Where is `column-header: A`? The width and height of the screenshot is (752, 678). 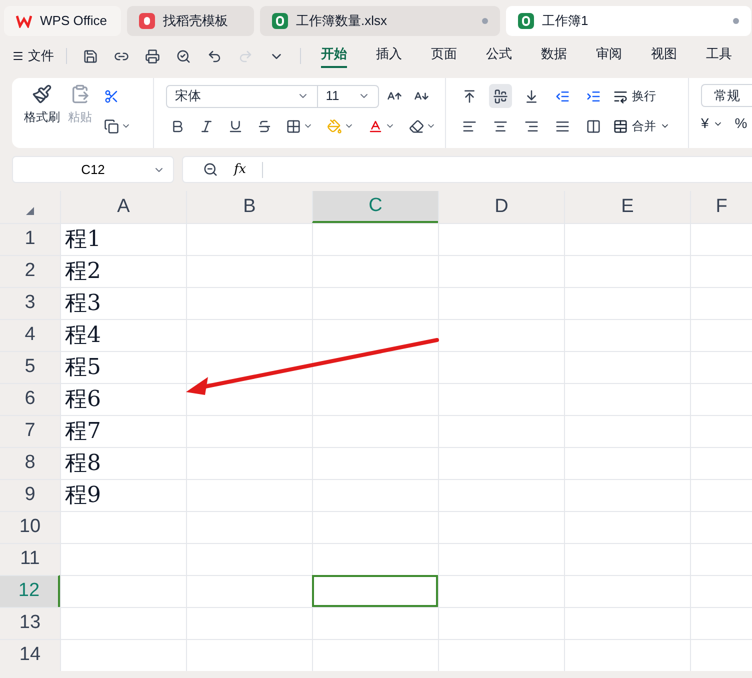 column-header: A is located at coordinates (123, 207).